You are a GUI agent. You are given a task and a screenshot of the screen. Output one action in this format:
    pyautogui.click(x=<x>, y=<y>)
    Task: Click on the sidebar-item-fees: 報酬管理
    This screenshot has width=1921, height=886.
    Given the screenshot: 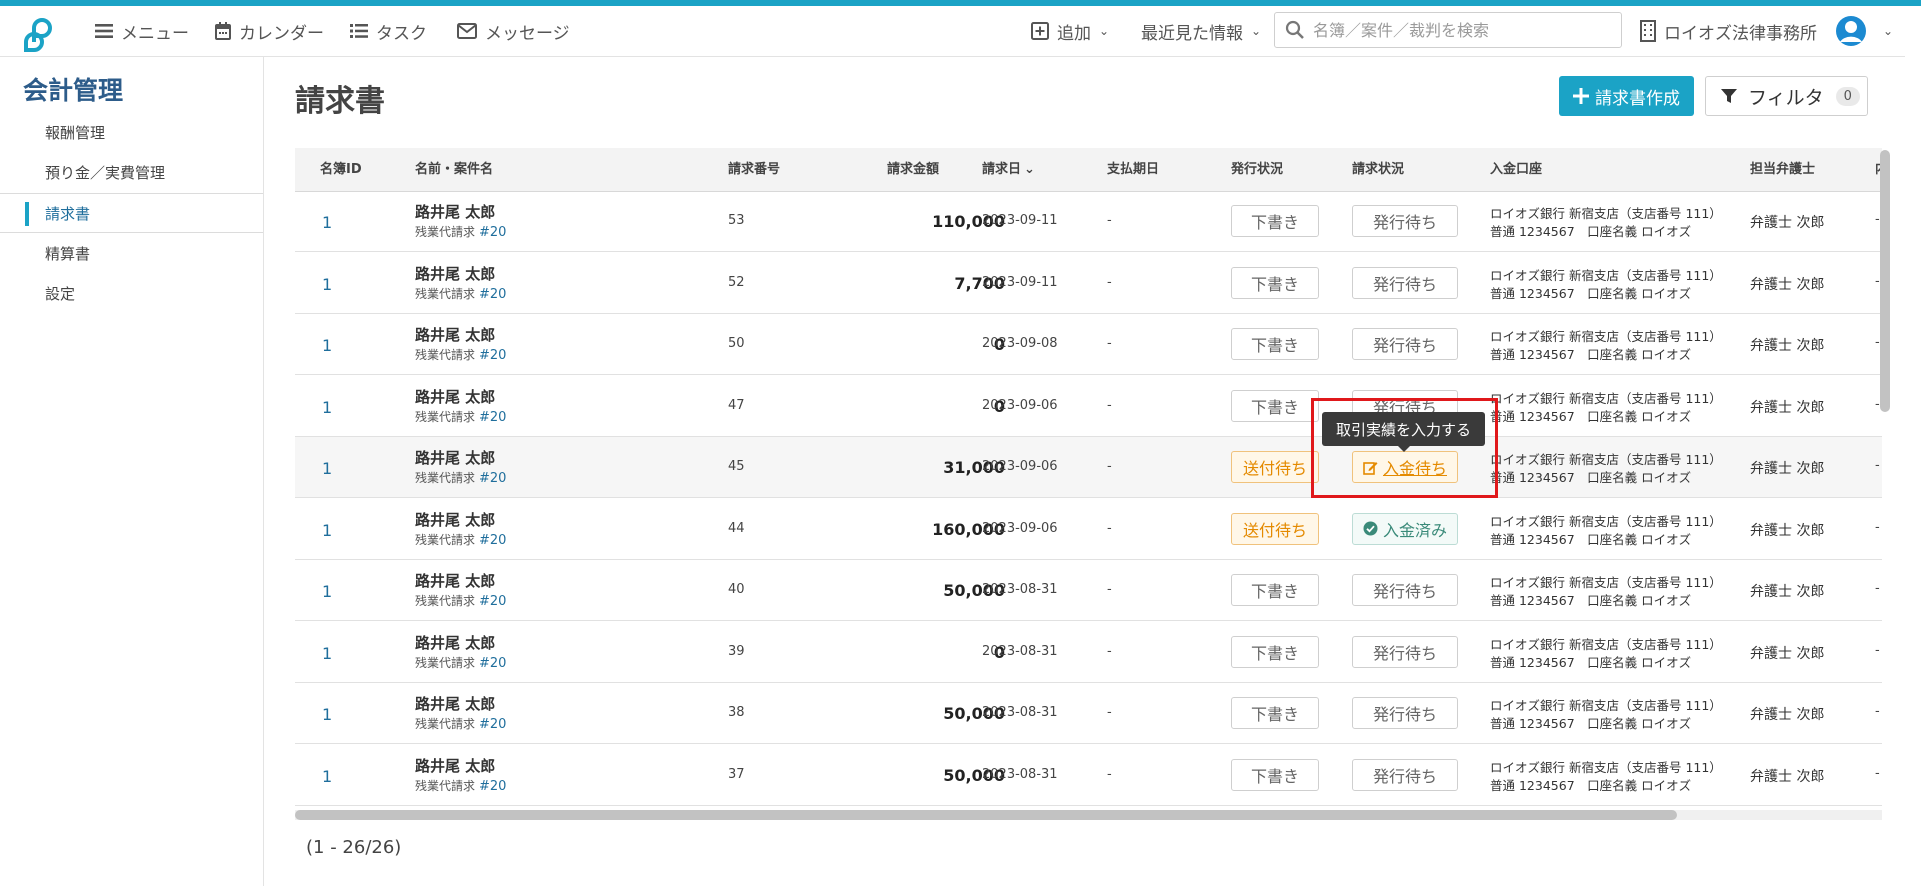 What is the action you would take?
    pyautogui.click(x=131, y=132)
    